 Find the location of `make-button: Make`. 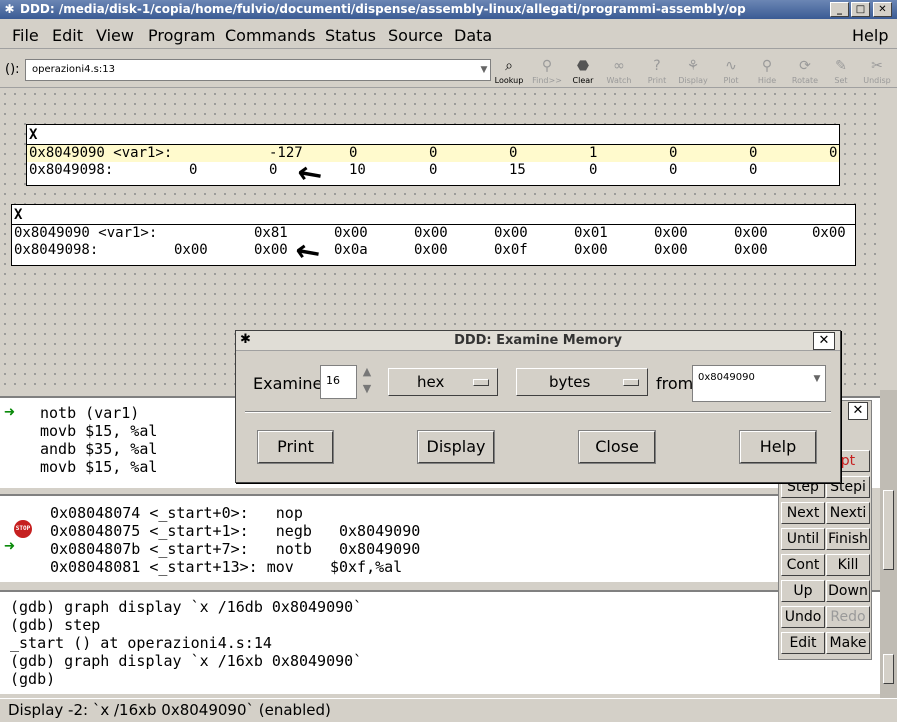

make-button: Make is located at coordinates (848, 643).